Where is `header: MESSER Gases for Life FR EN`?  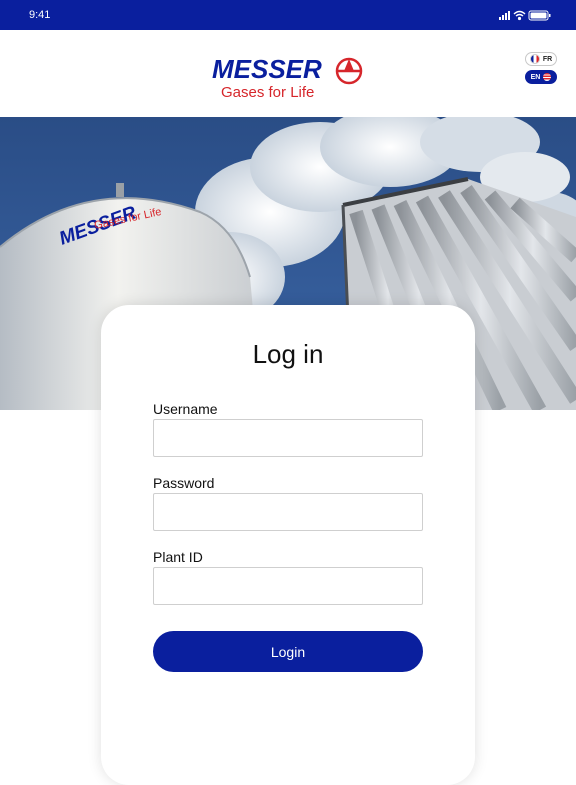
header: MESSER Gases for Life FR EN is located at coordinates (288, 73).